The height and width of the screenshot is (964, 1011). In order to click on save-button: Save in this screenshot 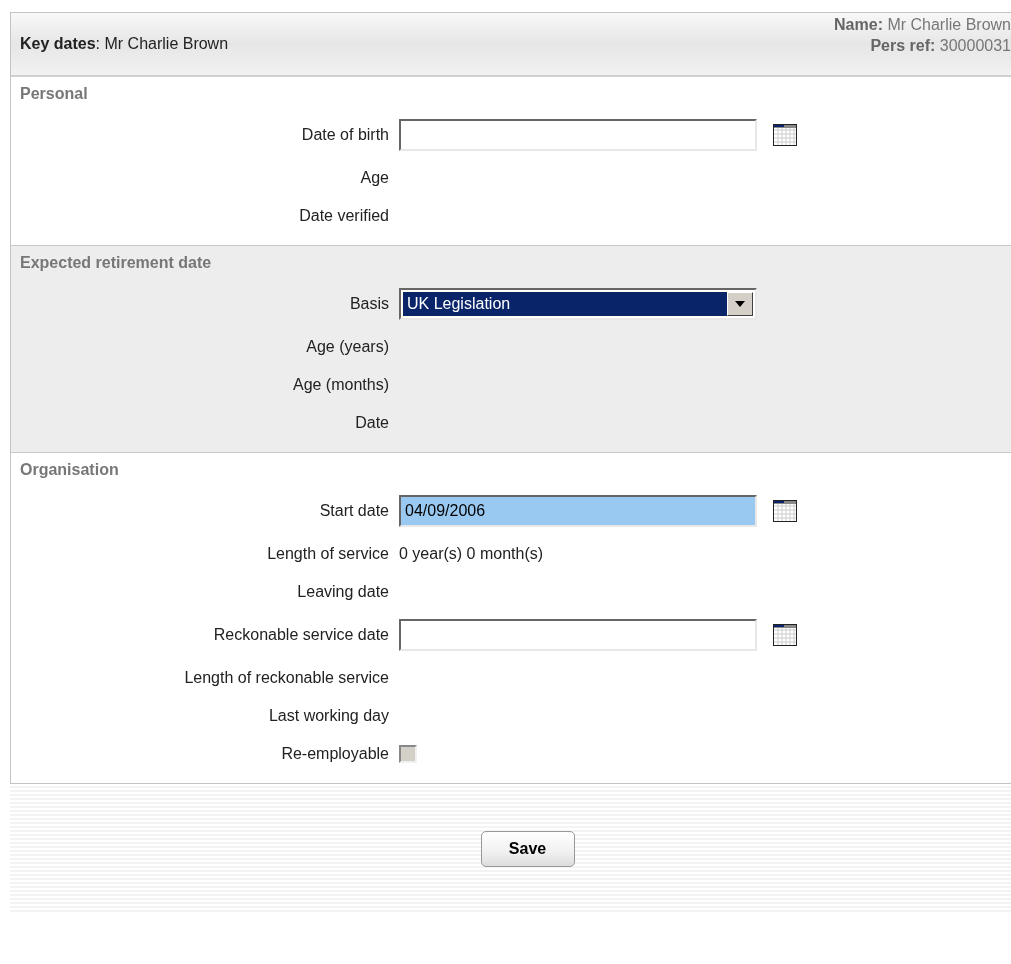, I will do `click(527, 849)`.